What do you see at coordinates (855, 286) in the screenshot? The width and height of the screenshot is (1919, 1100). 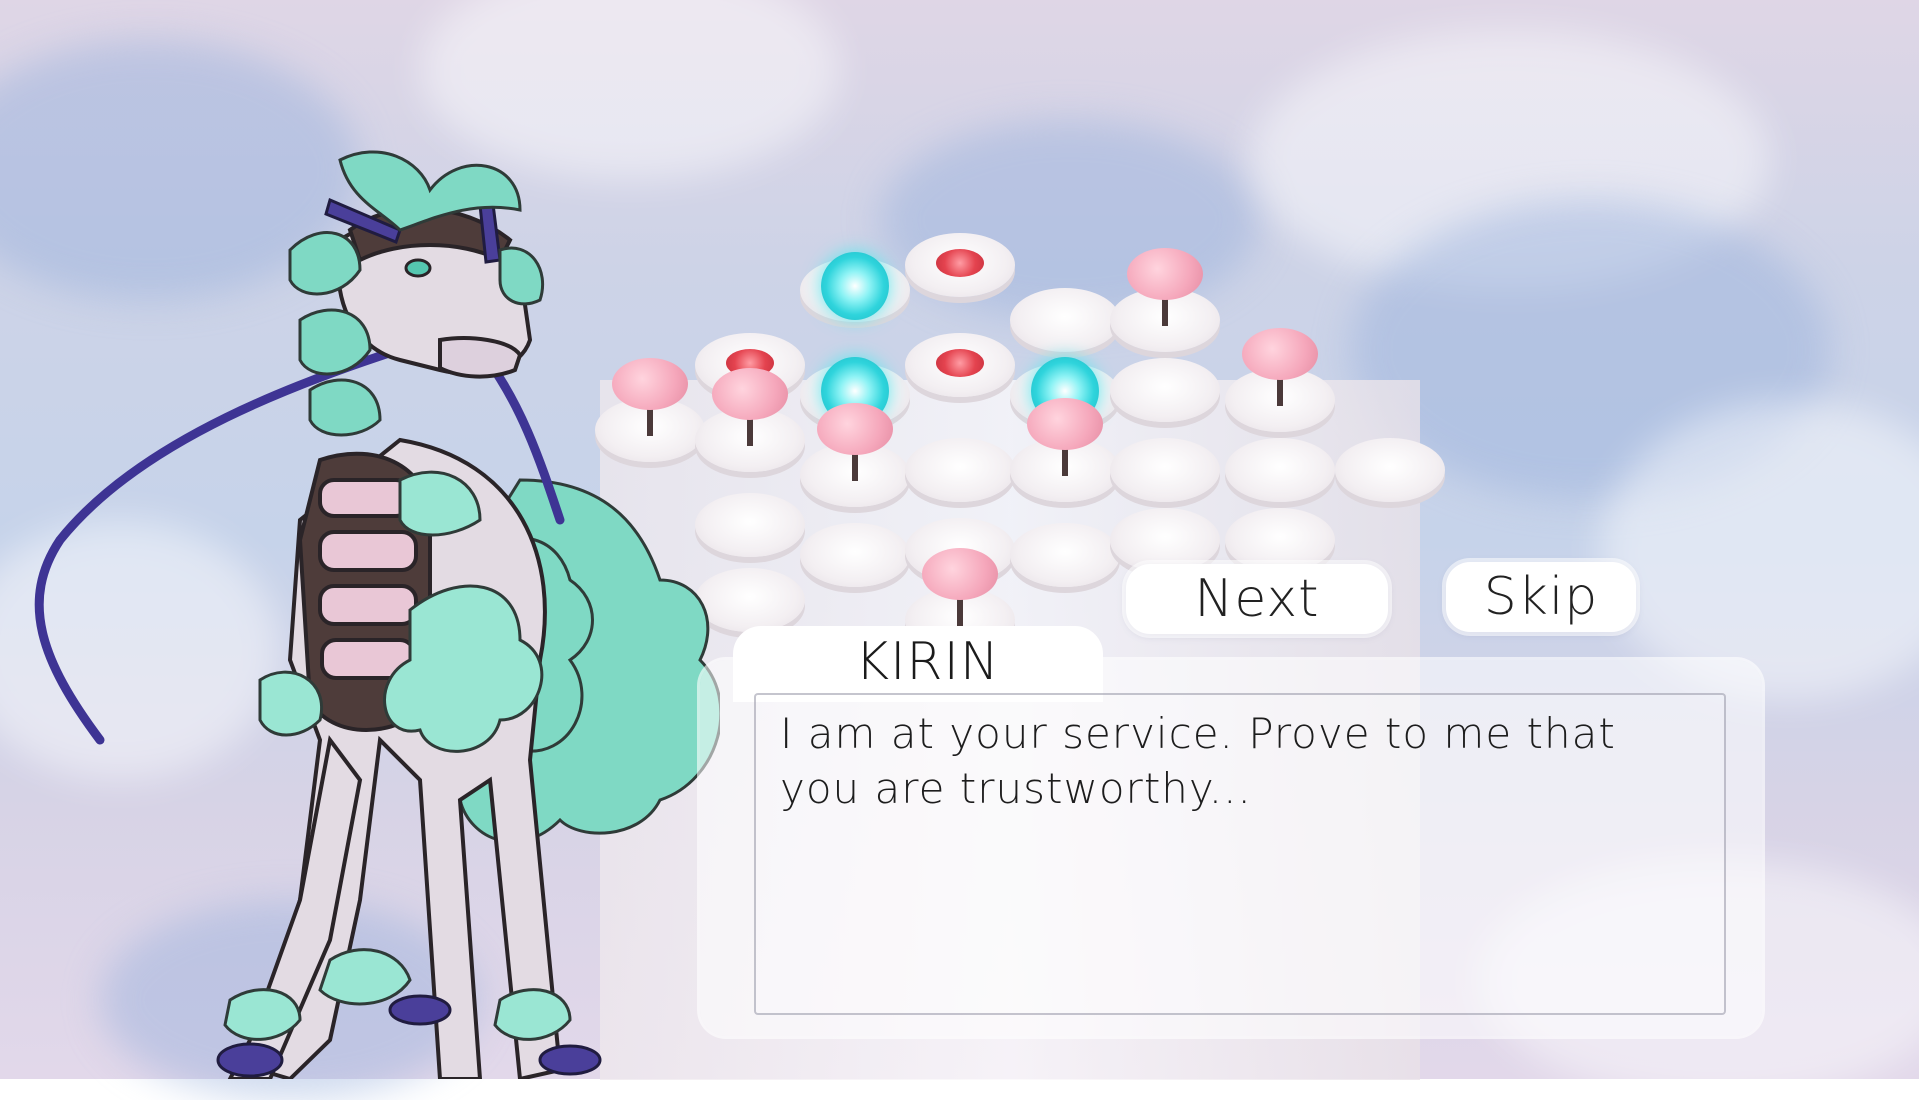 I see `cyan-orb` at bounding box center [855, 286].